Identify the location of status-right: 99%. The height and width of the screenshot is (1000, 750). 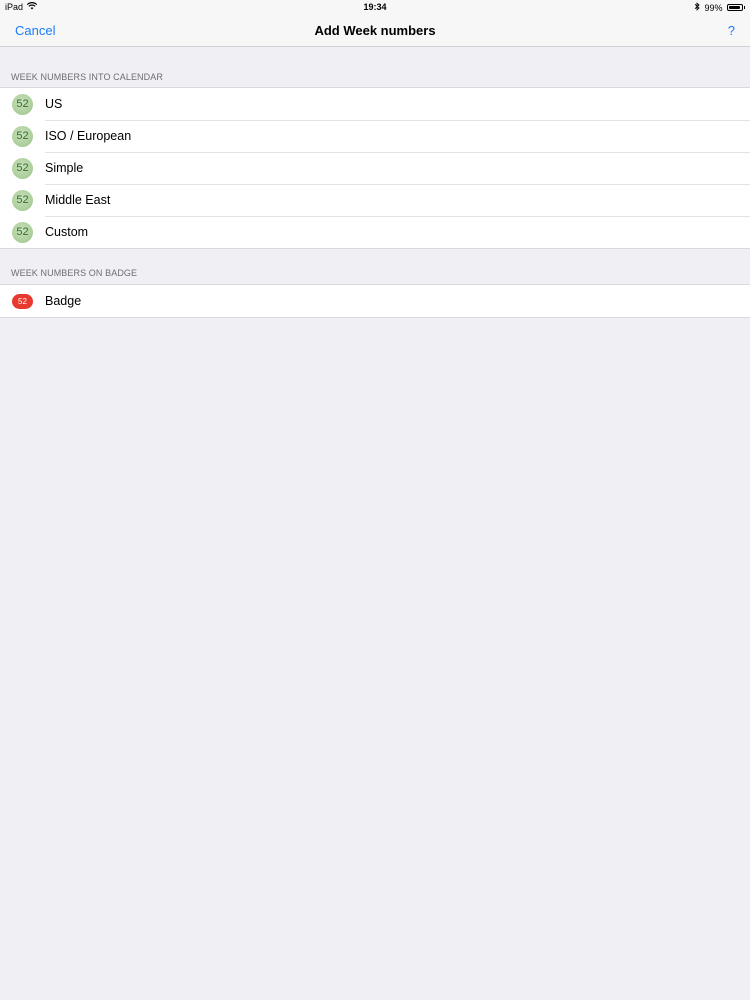
(719, 7).